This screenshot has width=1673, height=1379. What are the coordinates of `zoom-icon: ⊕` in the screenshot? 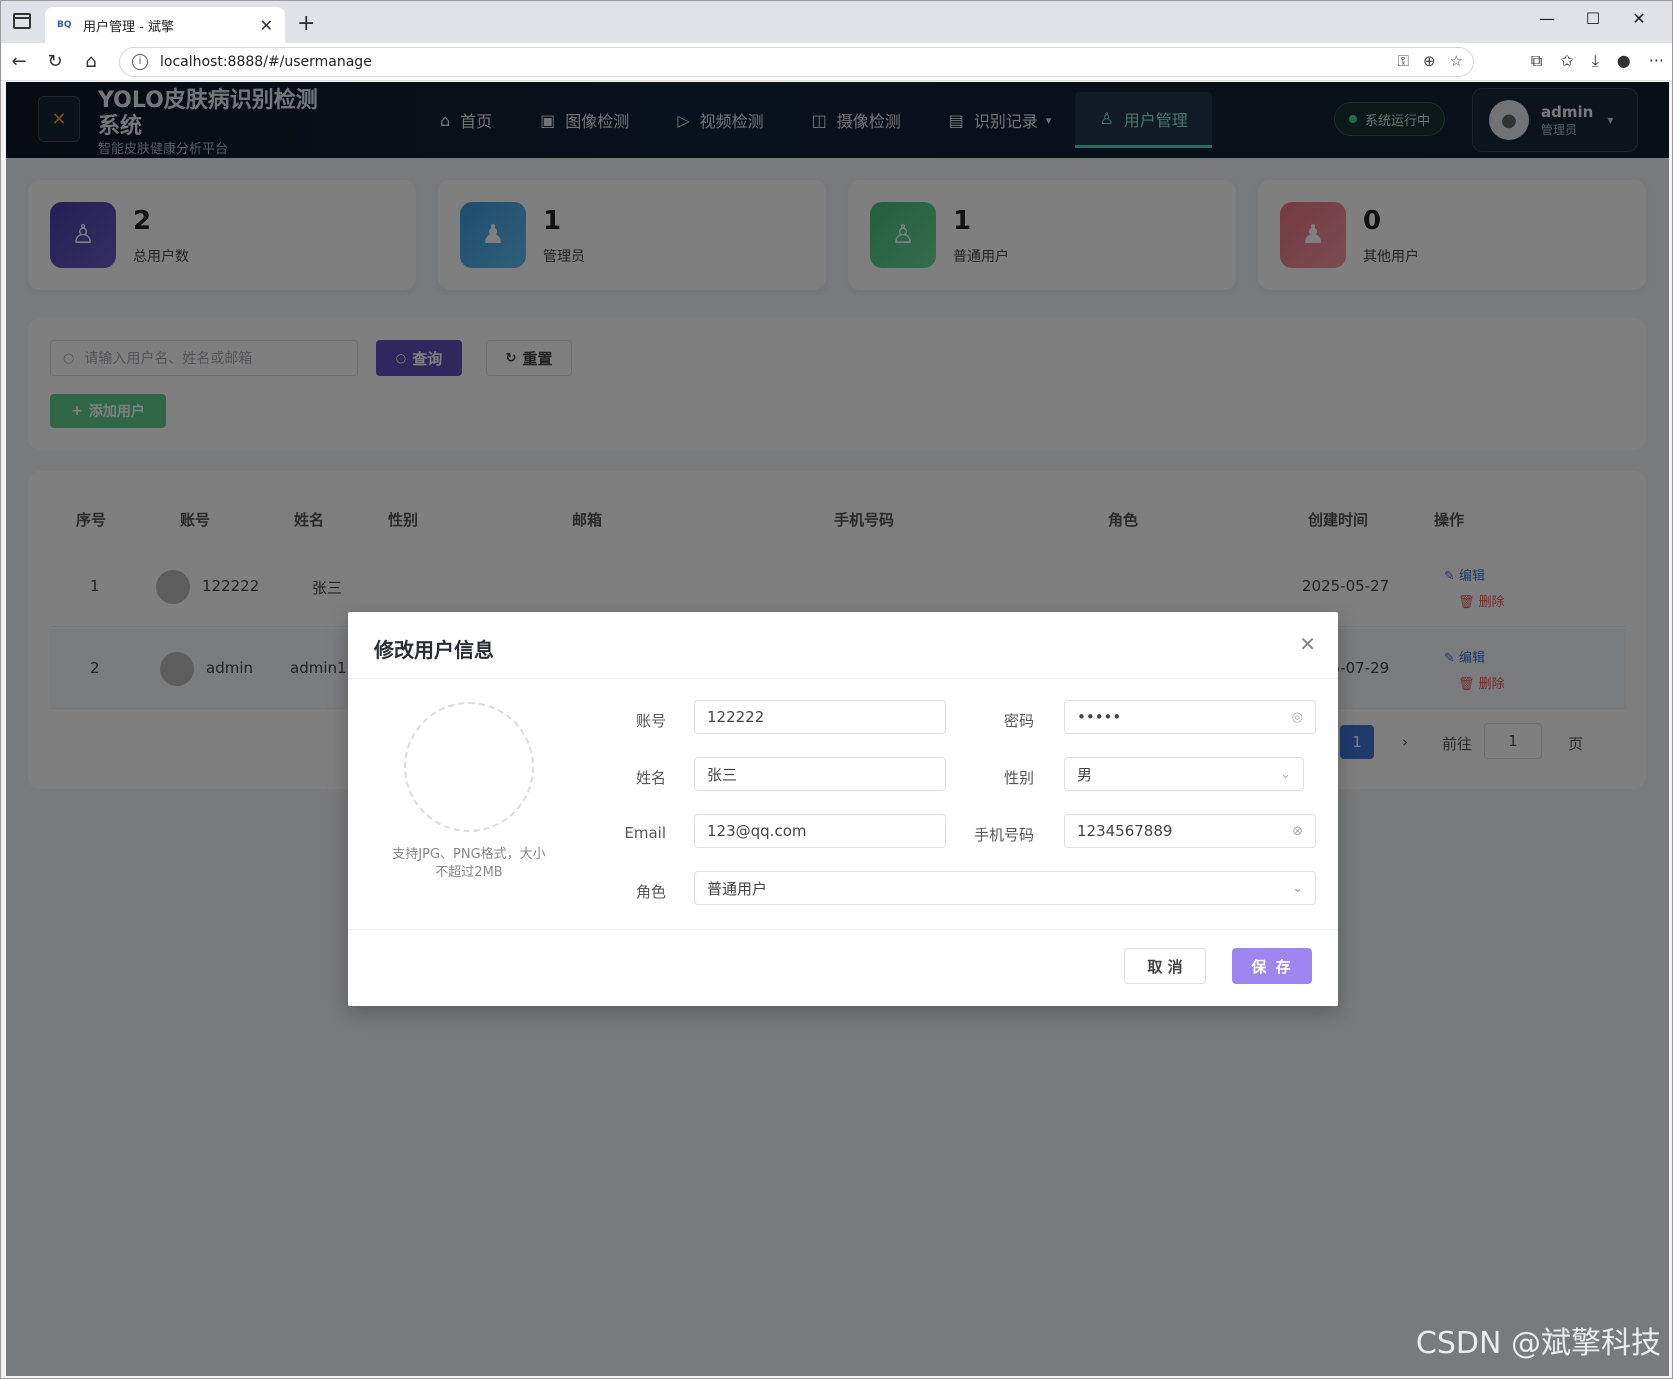 It's located at (1429, 61).